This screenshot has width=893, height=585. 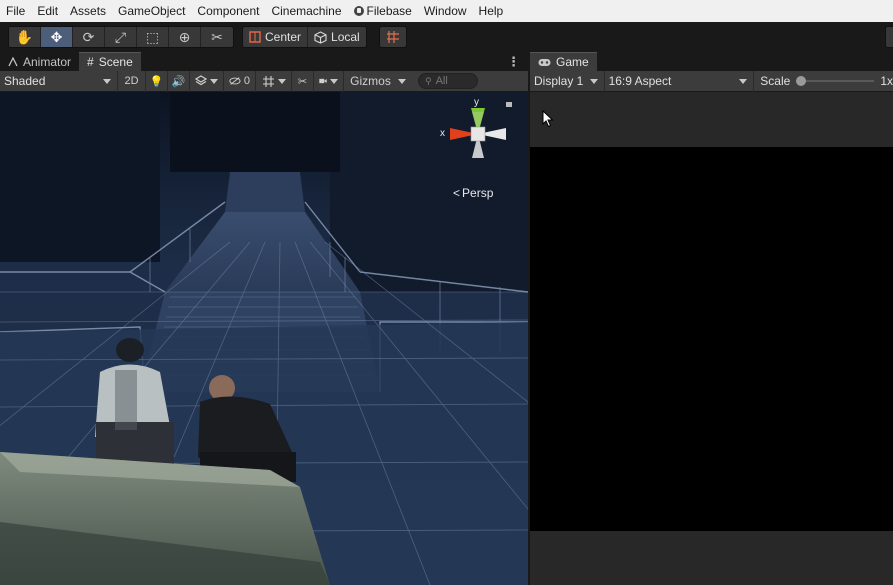 What do you see at coordinates (323, 81) in the screenshot?
I see `camera-icon` at bounding box center [323, 81].